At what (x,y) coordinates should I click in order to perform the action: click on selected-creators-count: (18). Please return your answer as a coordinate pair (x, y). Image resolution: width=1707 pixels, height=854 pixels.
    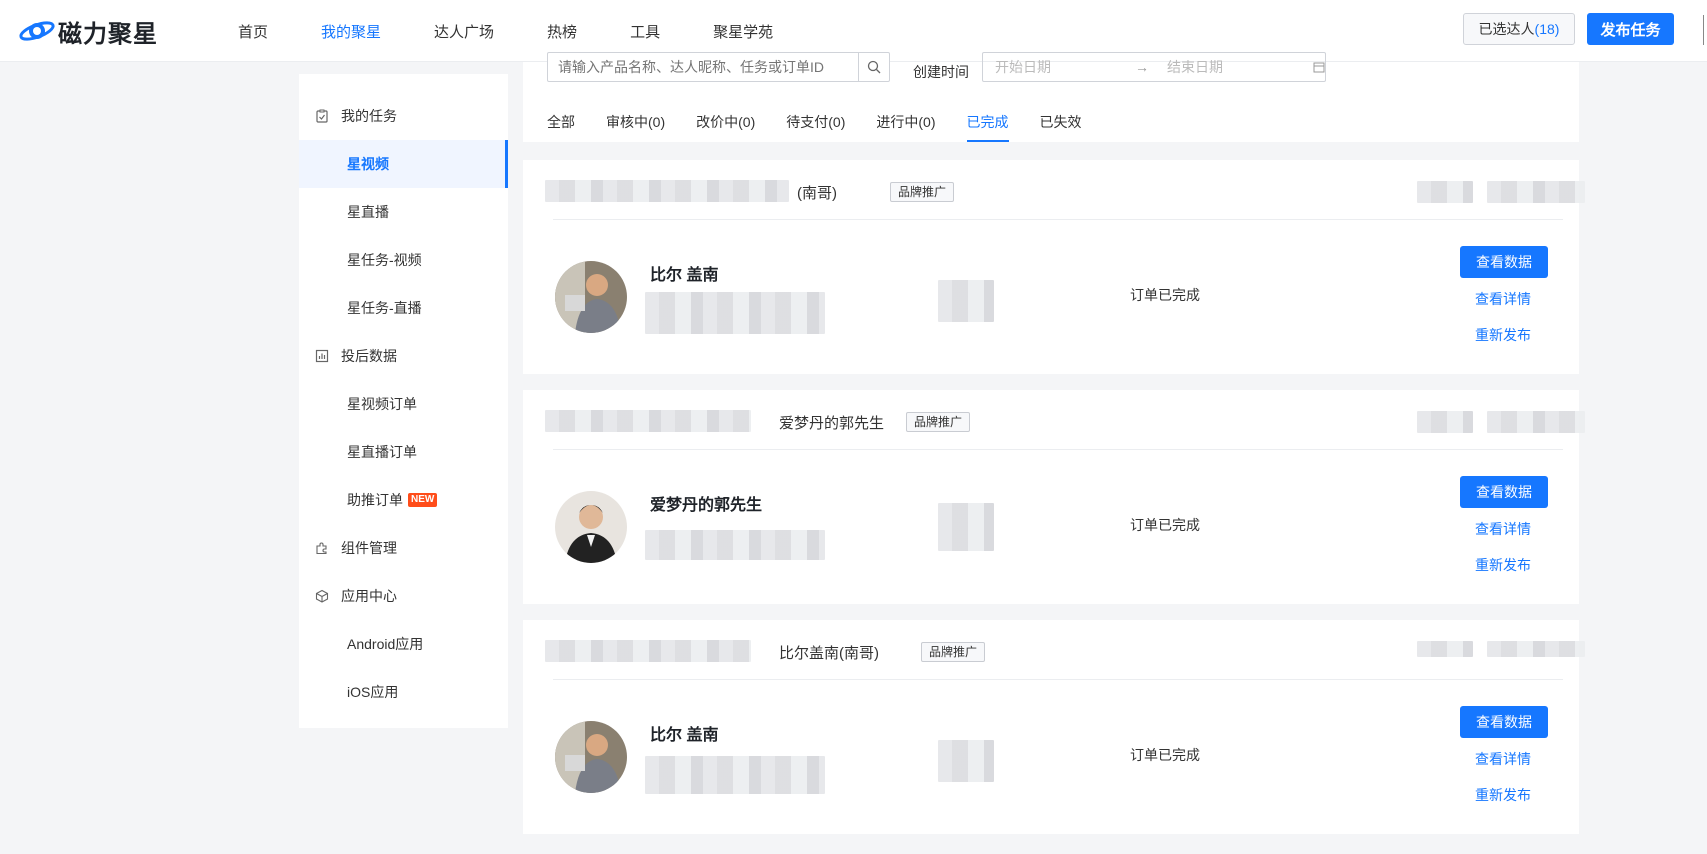
    Looking at the image, I should click on (1547, 29).